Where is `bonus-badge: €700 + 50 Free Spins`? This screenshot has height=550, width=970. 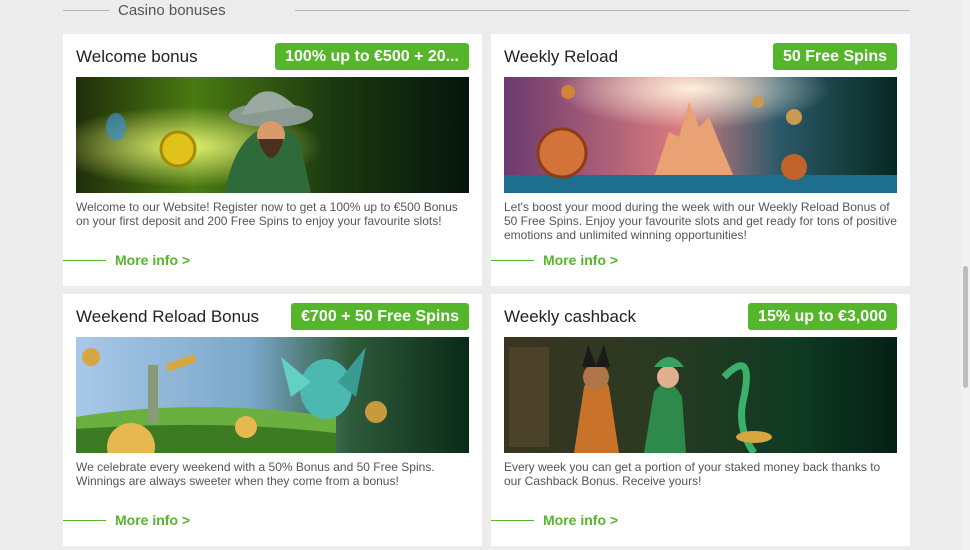
bonus-badge: €700 + 50 Free Spins is located at coordinates (380, 316).